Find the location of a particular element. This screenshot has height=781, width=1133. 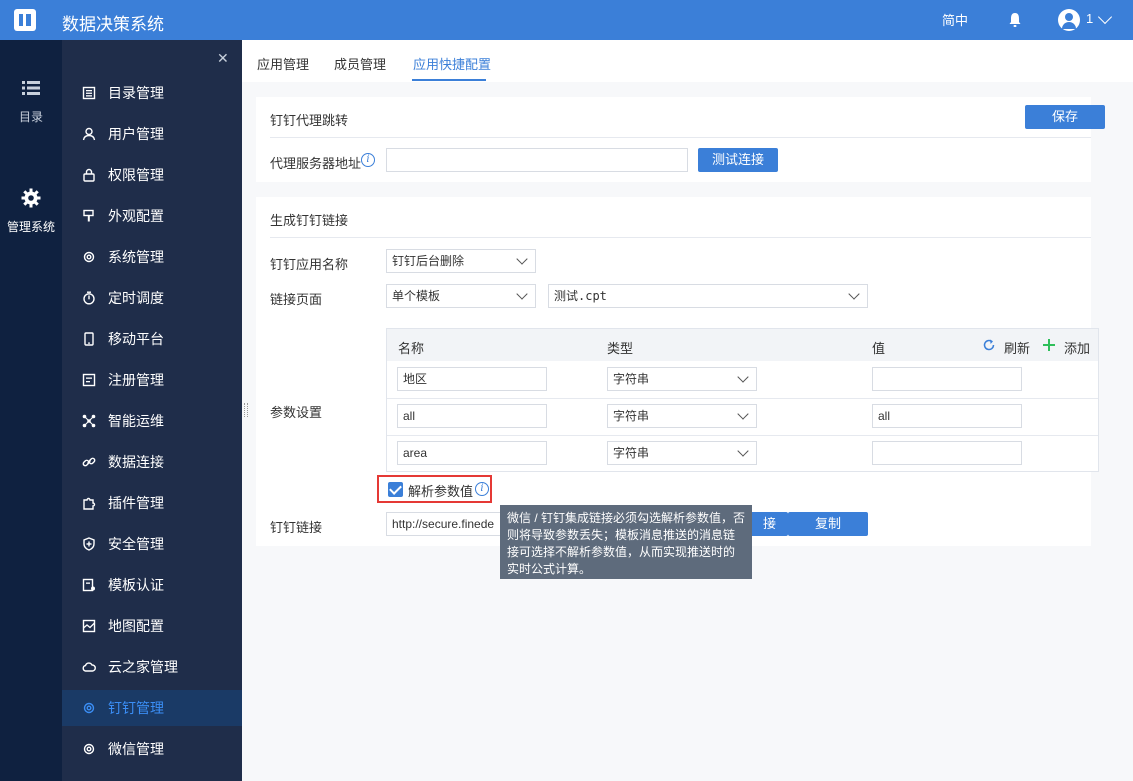

sidebar-item: 模板认证 is located at coordinates (152, 585).